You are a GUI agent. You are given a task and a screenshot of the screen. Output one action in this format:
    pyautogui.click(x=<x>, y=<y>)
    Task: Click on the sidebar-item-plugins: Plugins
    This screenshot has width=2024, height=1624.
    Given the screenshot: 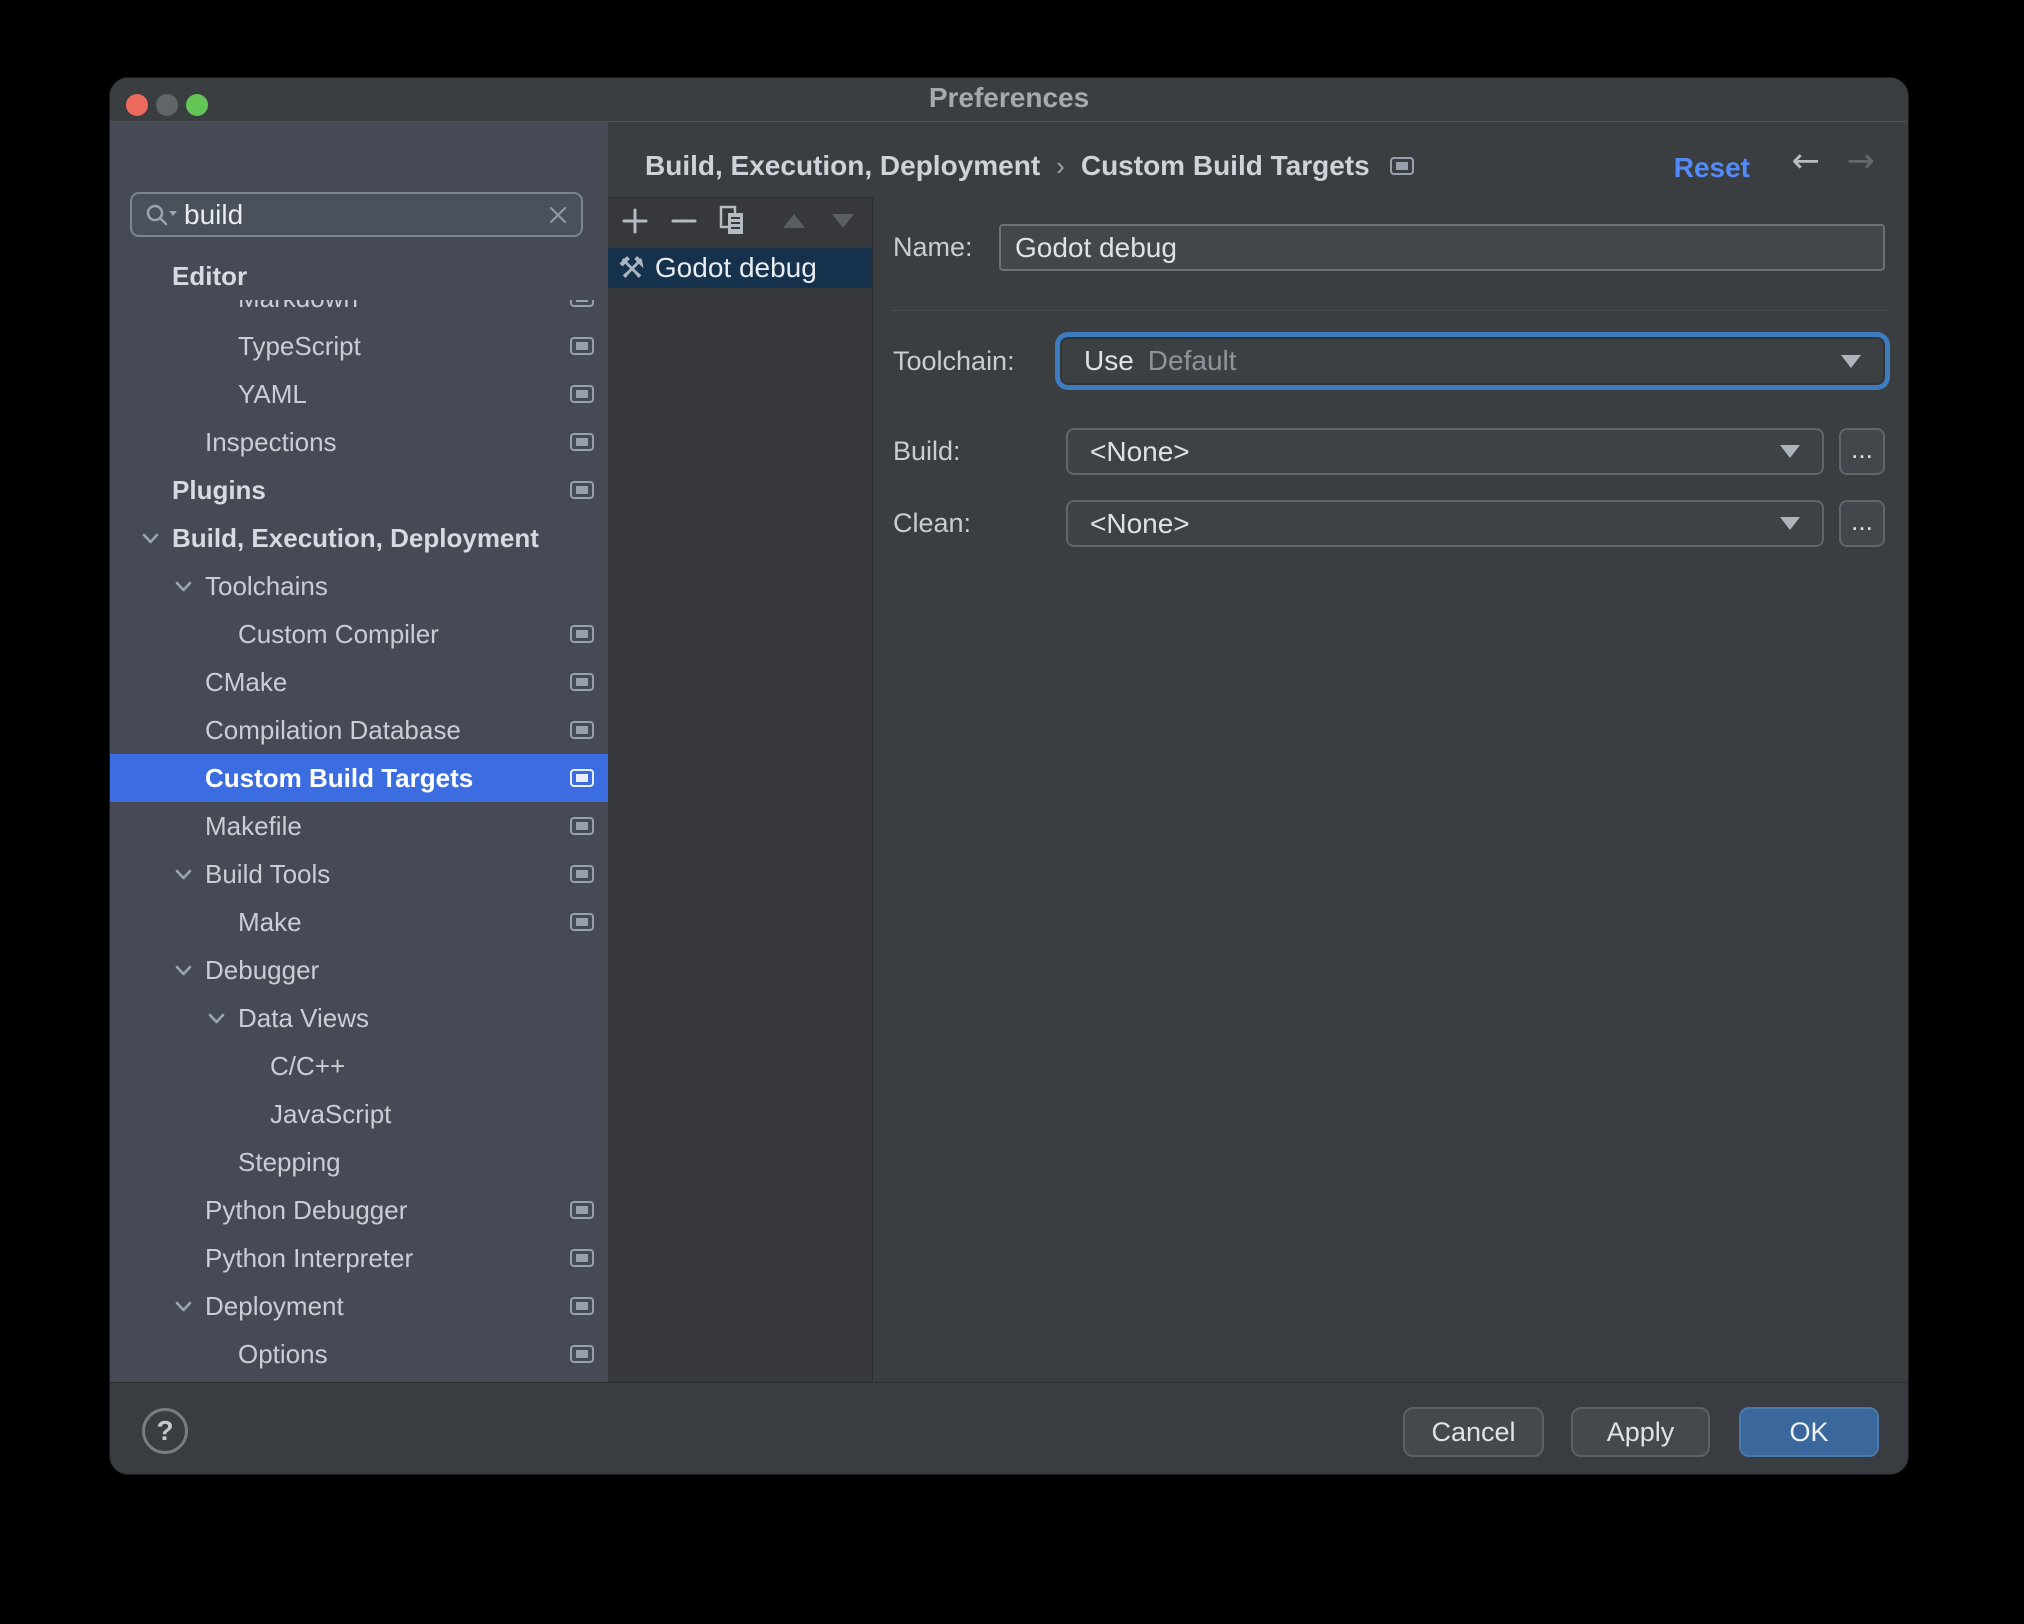 What is the action you would take?
    pyautogui.click(x=359, y=490)
    